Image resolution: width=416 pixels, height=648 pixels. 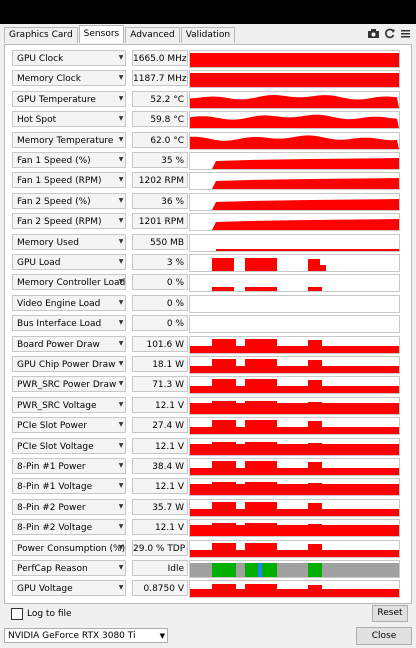 I want to click on sensor-label: Memory Temperature, so click(x=69, y=139).